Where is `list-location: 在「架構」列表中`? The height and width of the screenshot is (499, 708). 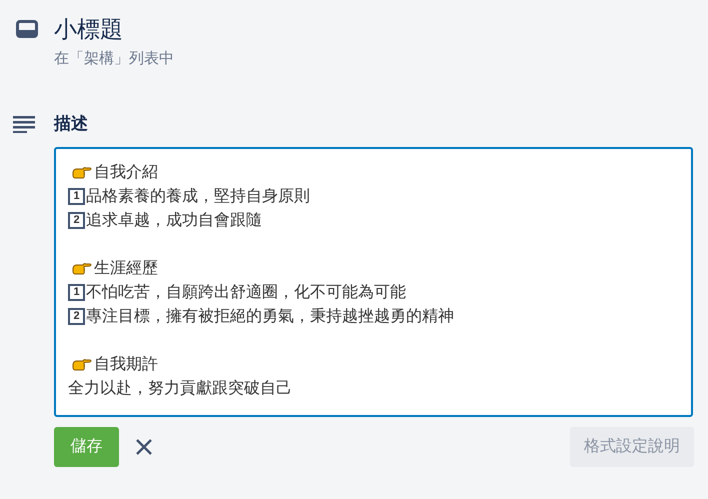
list-location: 在「架構」列表中 is located at coordinates (114, 59).